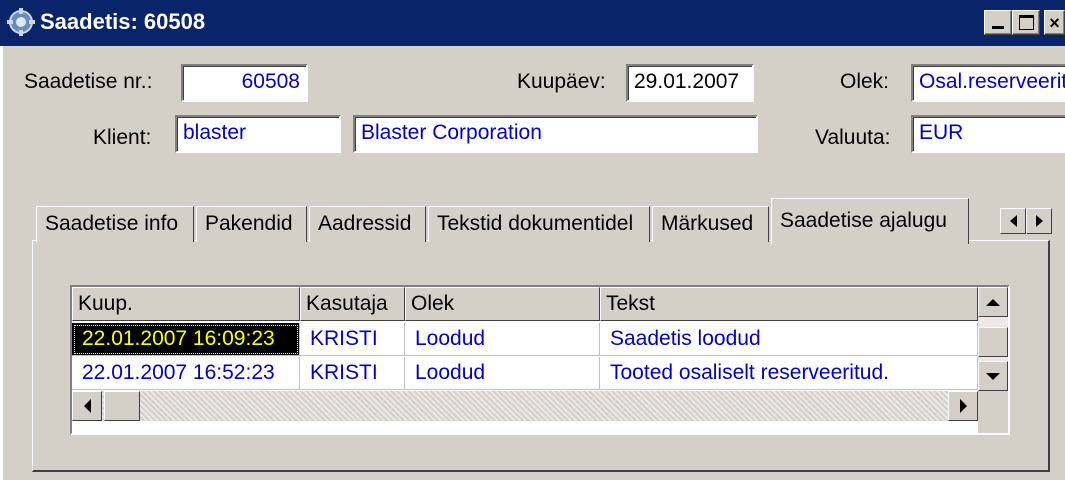 The image size is (1065, 480). I want to click on tab-tekstid-dokumentidel: Tekstid dokumentidel, so click(539, 224).